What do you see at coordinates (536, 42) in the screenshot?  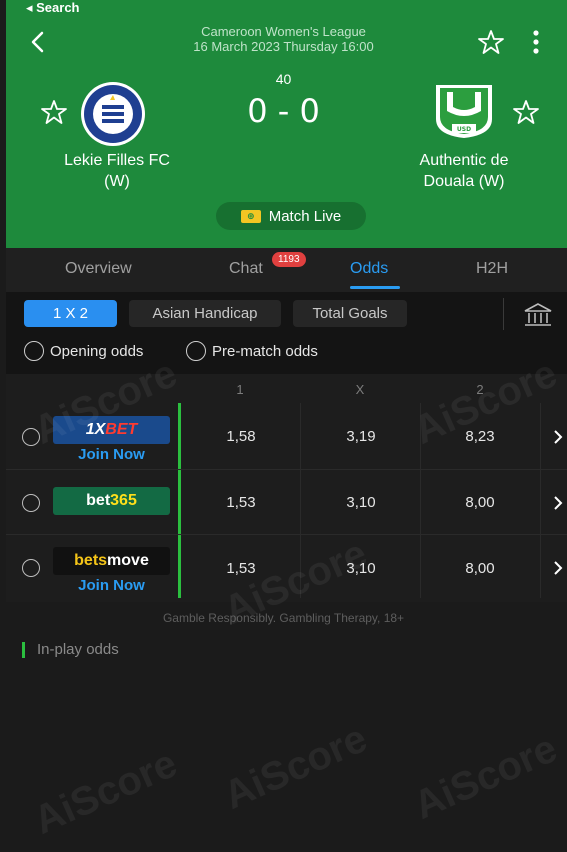 I see `more-menu-icon` at bounding box center [536, 42].